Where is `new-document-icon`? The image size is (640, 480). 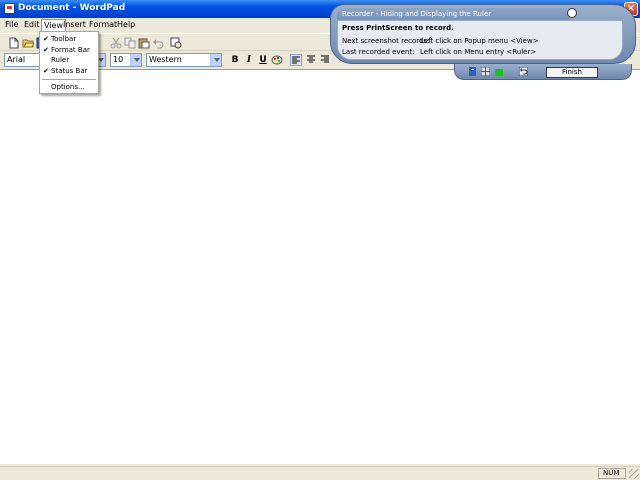
new-document-icon is located at coordinates (14, 43).